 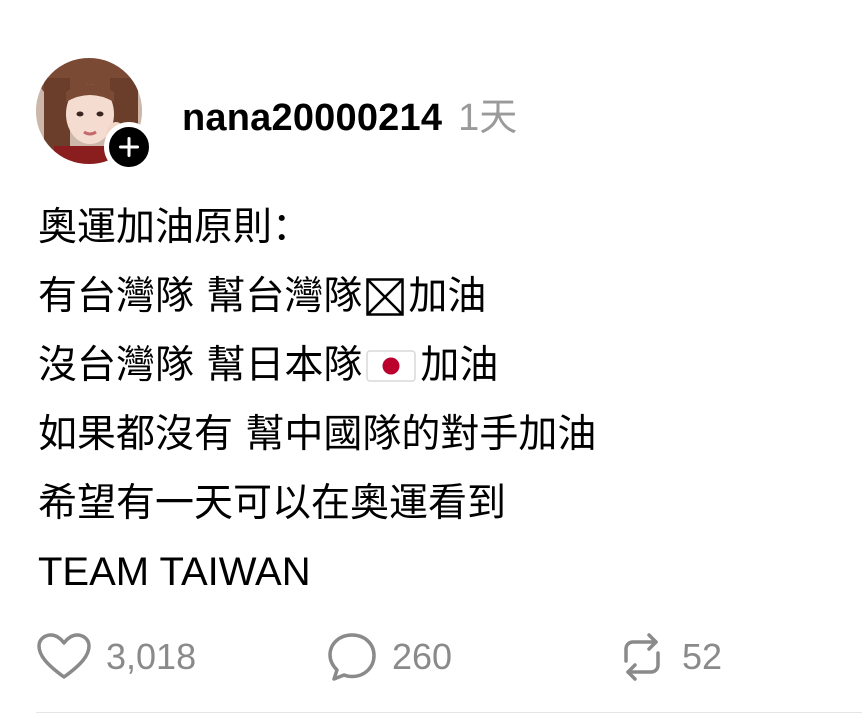 I want to click on taiwan-flag-placeholder-icon, so click(x=385, y=296).